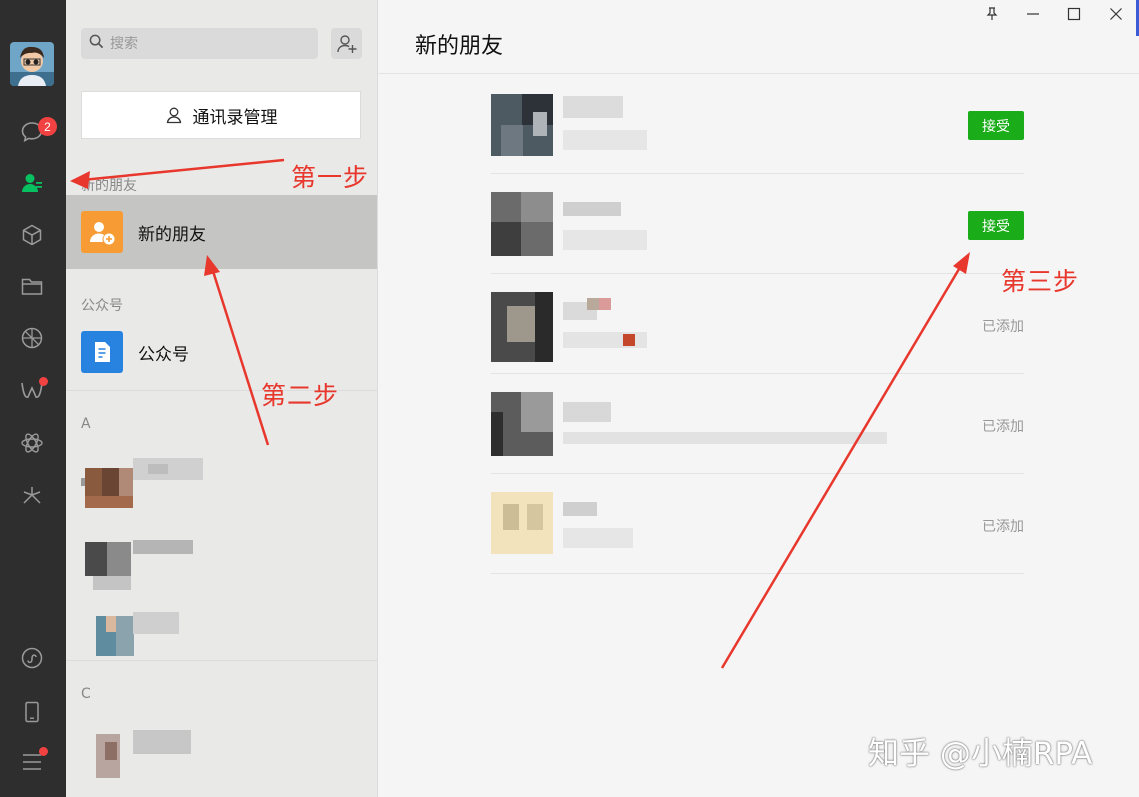  What do you see at coordinates (221, 660) in the screenshot?
I see `divider` at bounding box center [221, 660].